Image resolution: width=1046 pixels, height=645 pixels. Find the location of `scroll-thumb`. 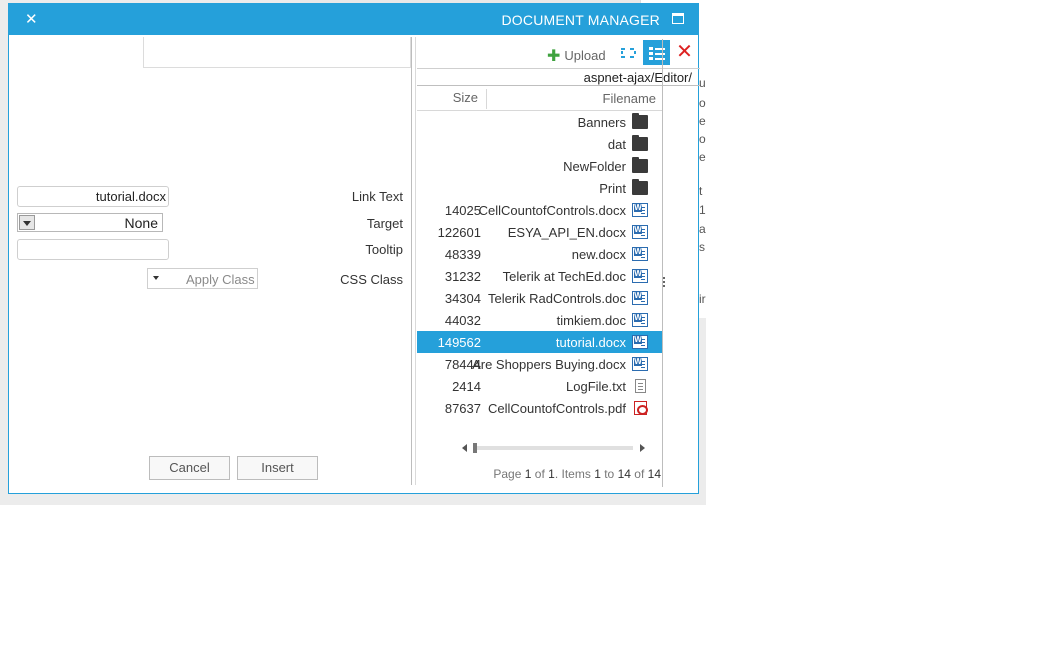

scroll-thumb is located at coordinates (475, 448).